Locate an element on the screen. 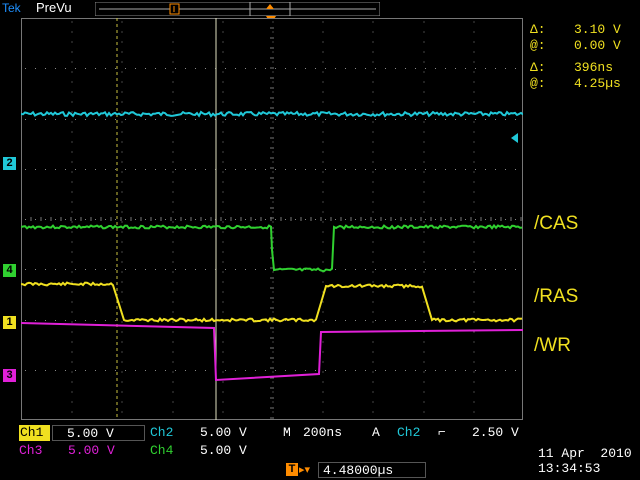 The image size is (640, 480). record-position-bar is located at coordinates (237, 9).